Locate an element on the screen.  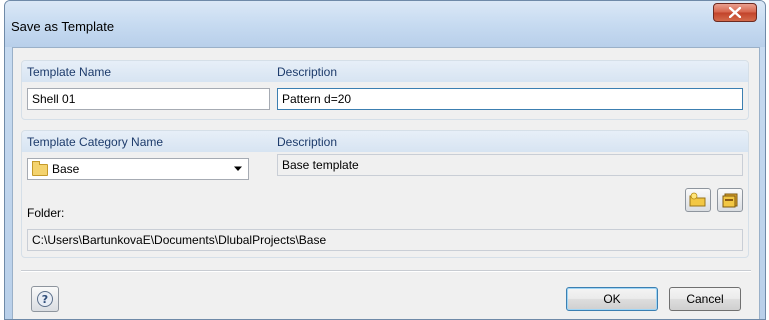
folder-icon is located at coordinates (40, 168).